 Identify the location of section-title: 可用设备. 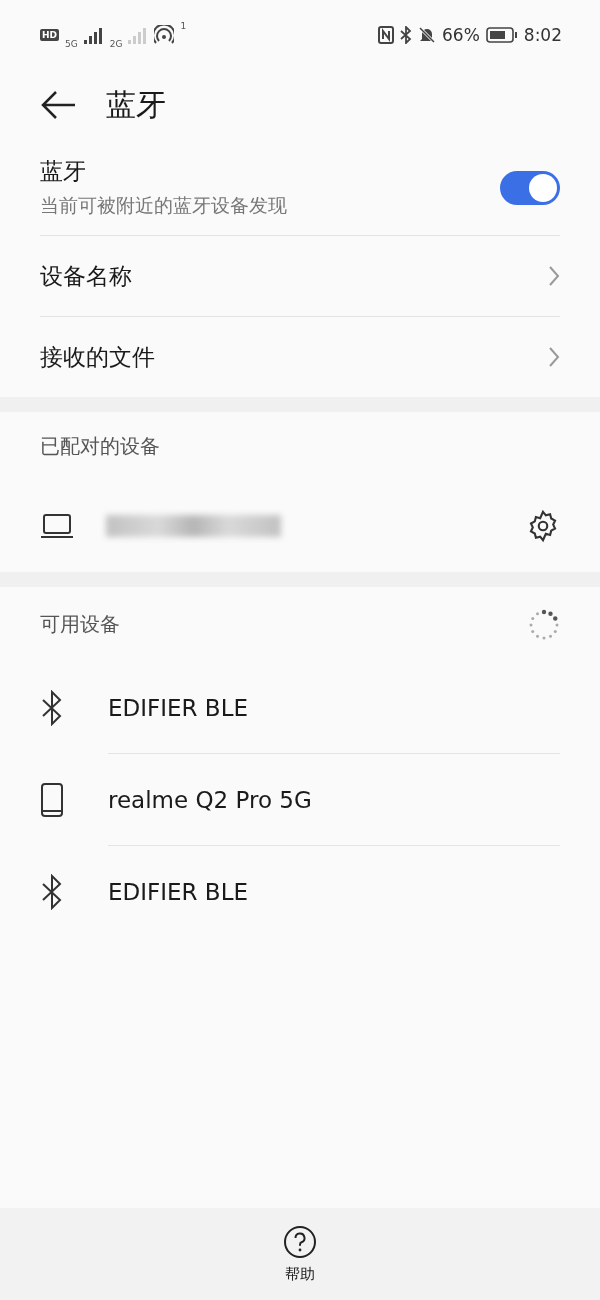
(80, 624).